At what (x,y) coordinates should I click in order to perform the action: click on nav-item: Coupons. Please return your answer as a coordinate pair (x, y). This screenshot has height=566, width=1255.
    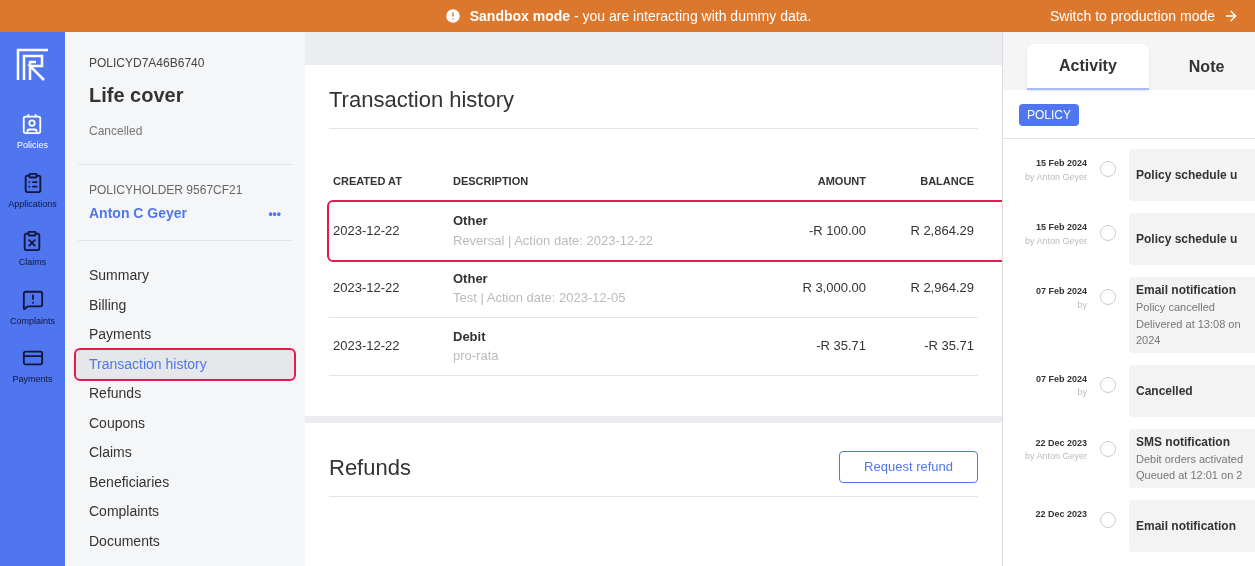
    Looking at the image, I should click on (185, 423).